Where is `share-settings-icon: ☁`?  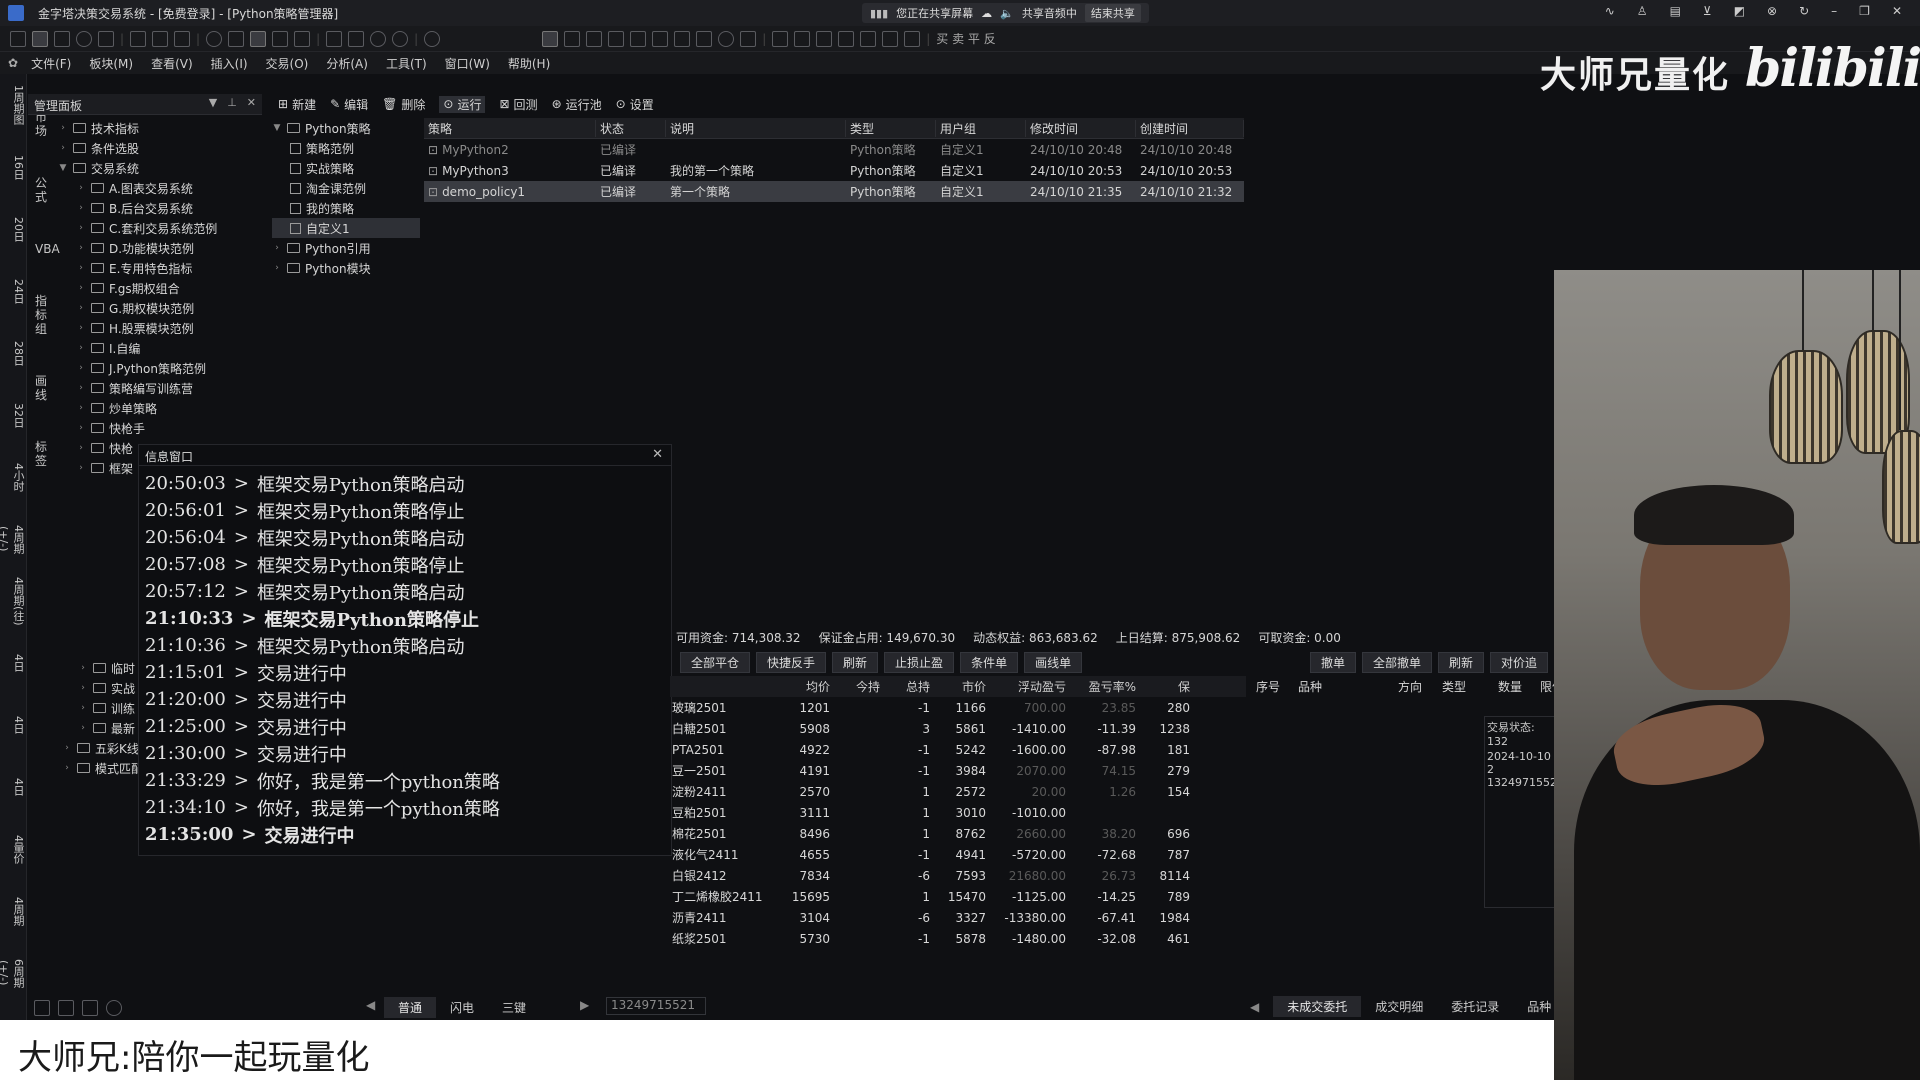 share-settings-icon: ☁ is located at coordinates (986, 13).